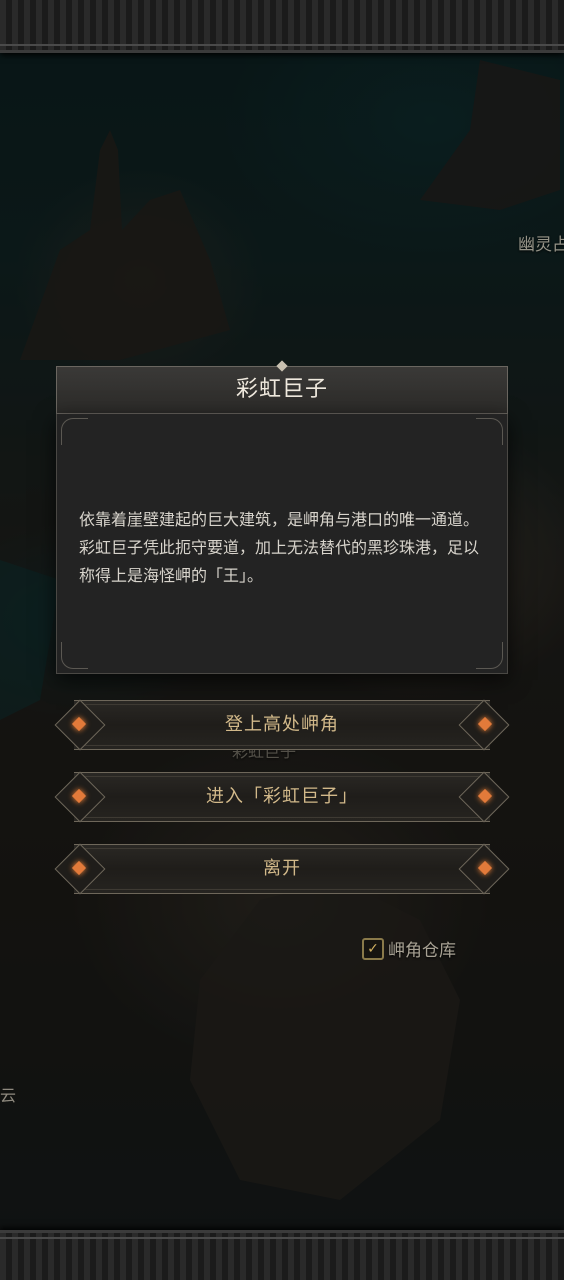  I want to click on dialog-title: 彩虹巨子, so click(281, 389).